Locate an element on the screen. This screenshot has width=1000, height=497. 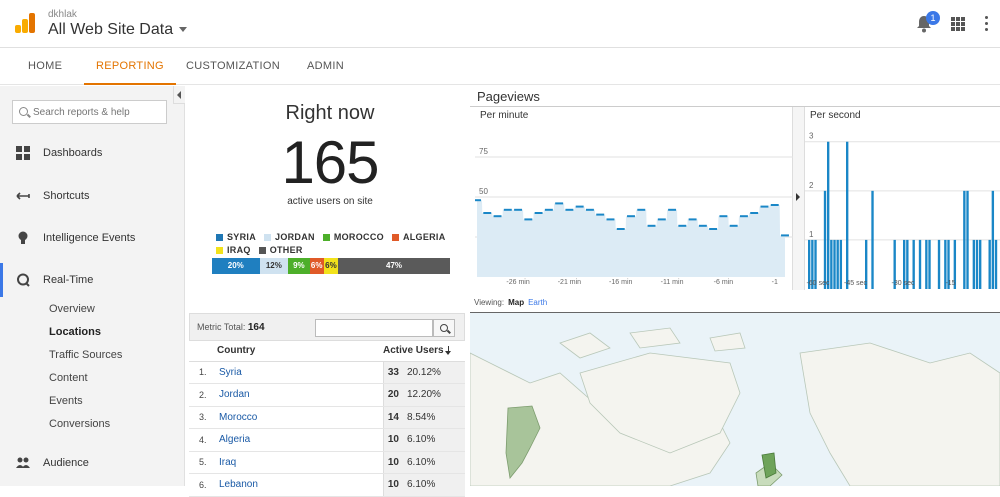
legend-label: ALGERIA is located at coordinates (424, 237).